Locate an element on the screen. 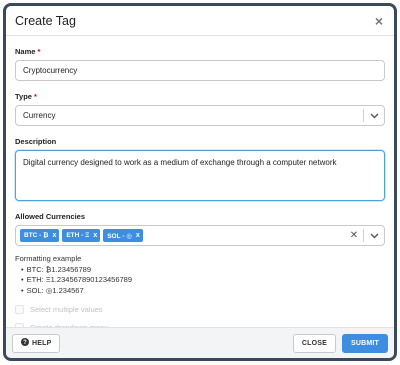 This screenshot has height=365, width=400. allowed-currencies-label: Allowed Currencies is located at coordinates (200, 216).